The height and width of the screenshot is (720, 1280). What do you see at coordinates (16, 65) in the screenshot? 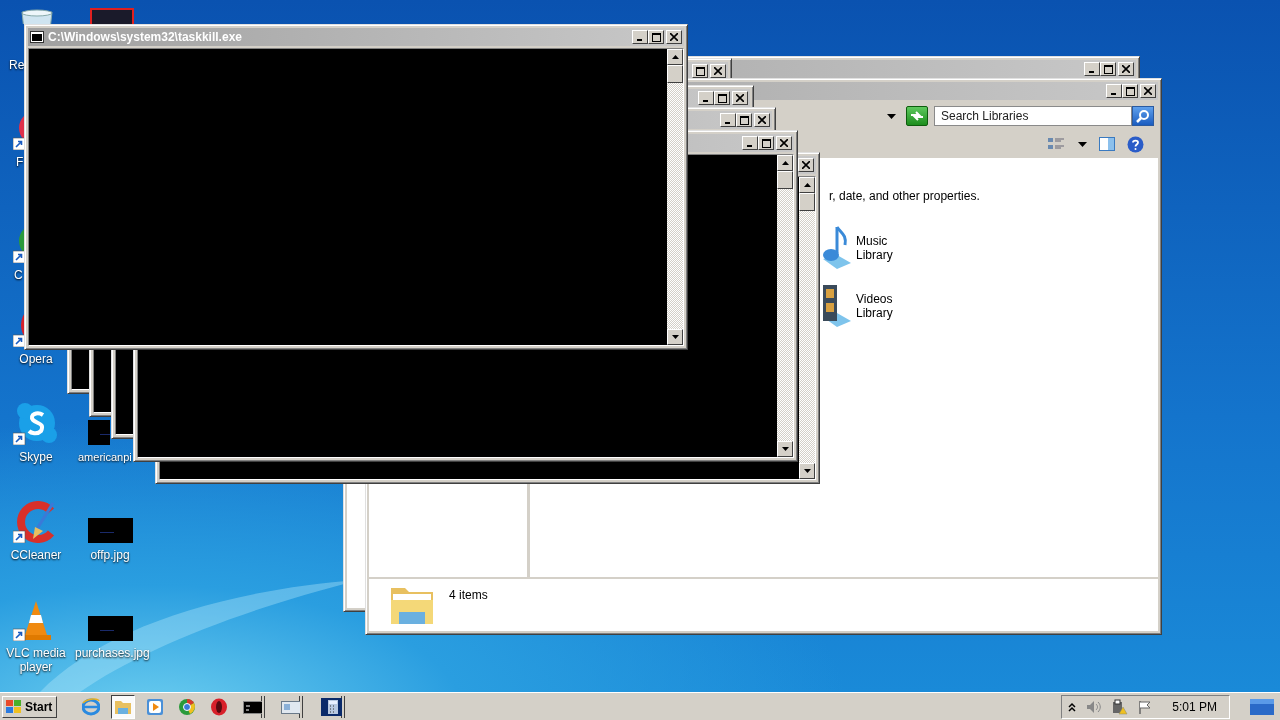
I see `icon-label: Re` at bounding box center [16, 65].